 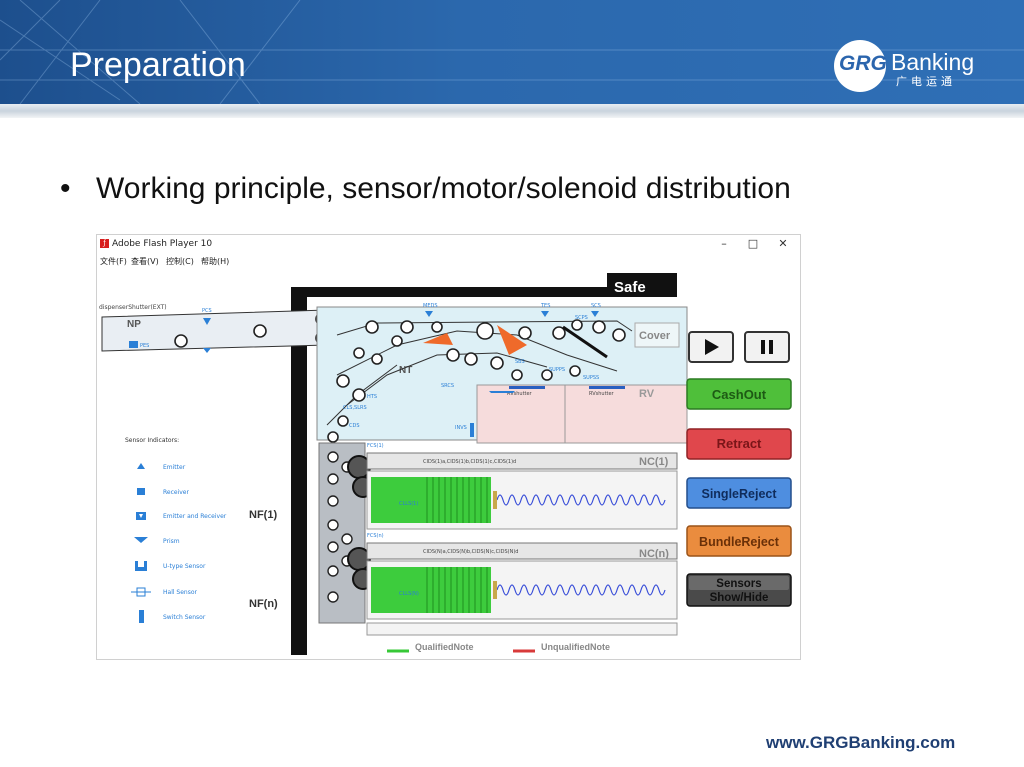 I want to click on meds-label: MEDS, so click(x=430, y=306).